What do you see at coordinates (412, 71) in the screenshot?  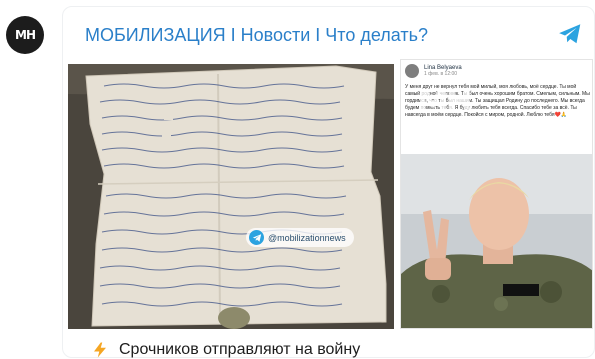 I see `post-author-avatar` at bounding box center [412, 71].